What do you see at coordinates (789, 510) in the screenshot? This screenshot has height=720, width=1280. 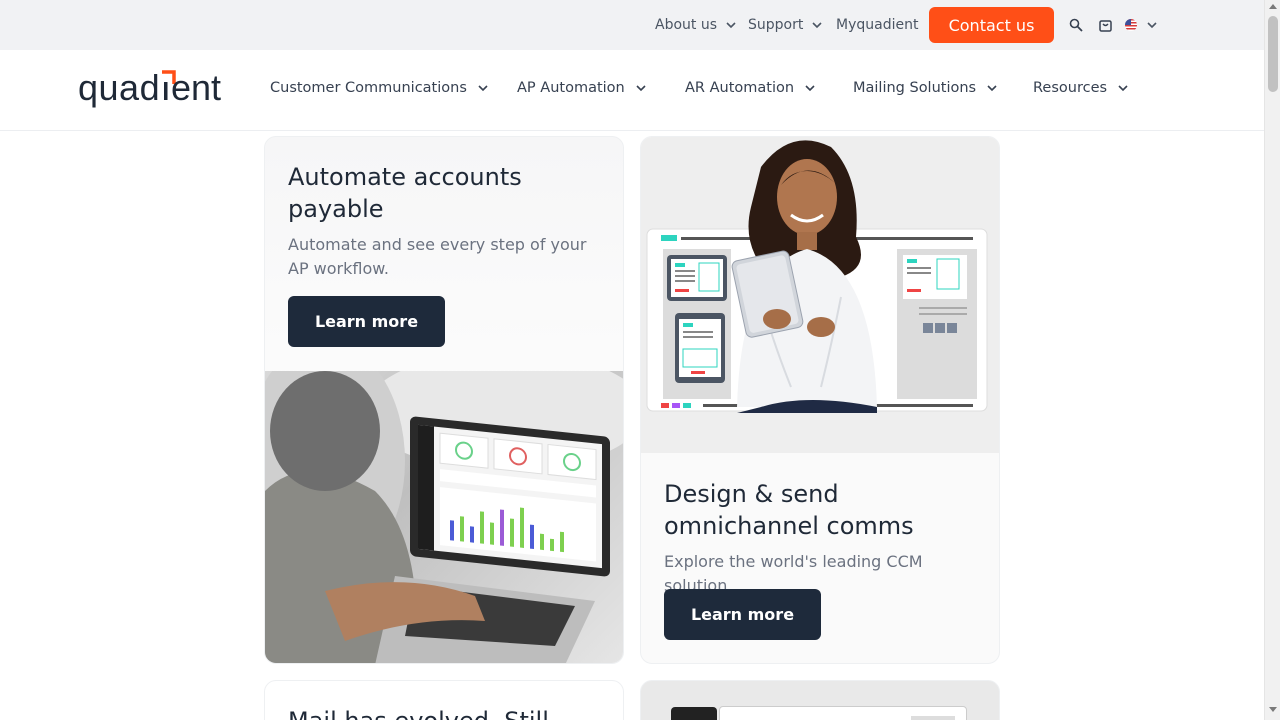 I see `card-title: Design & send omnichannel comms` at bounding box center [789, 510].